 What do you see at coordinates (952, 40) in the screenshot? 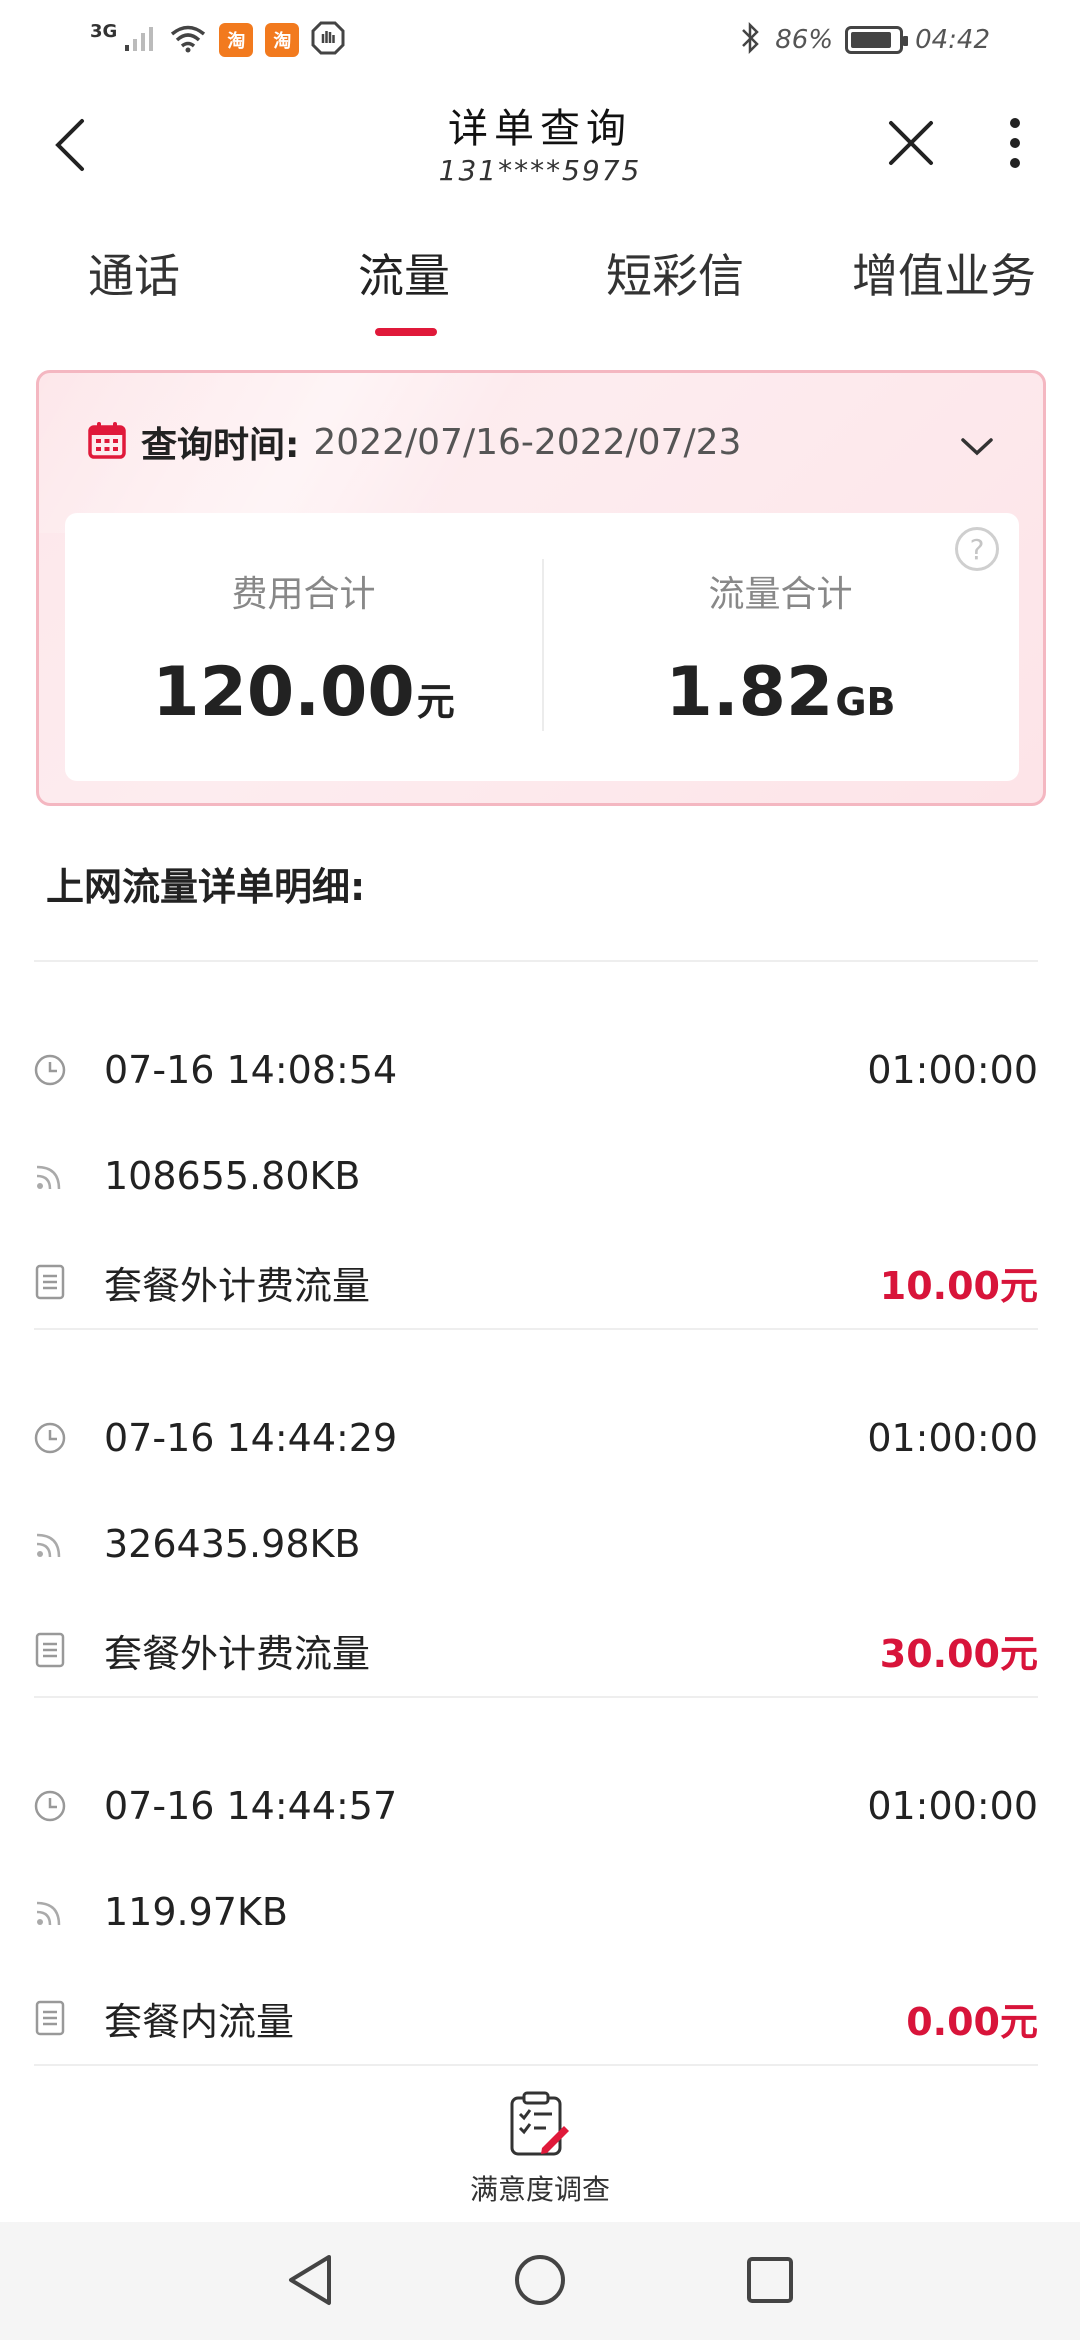
I see `clock: 04:42` at bounding box center [952, 40].